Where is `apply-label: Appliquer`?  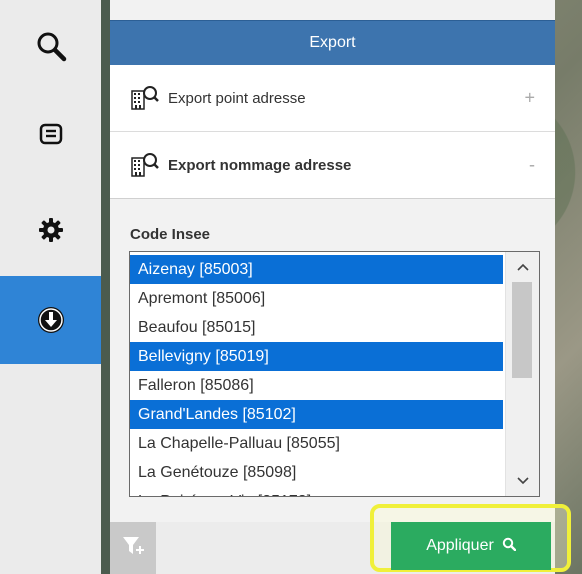 apply-label: Appliquer is located at coordinates (460, 545).